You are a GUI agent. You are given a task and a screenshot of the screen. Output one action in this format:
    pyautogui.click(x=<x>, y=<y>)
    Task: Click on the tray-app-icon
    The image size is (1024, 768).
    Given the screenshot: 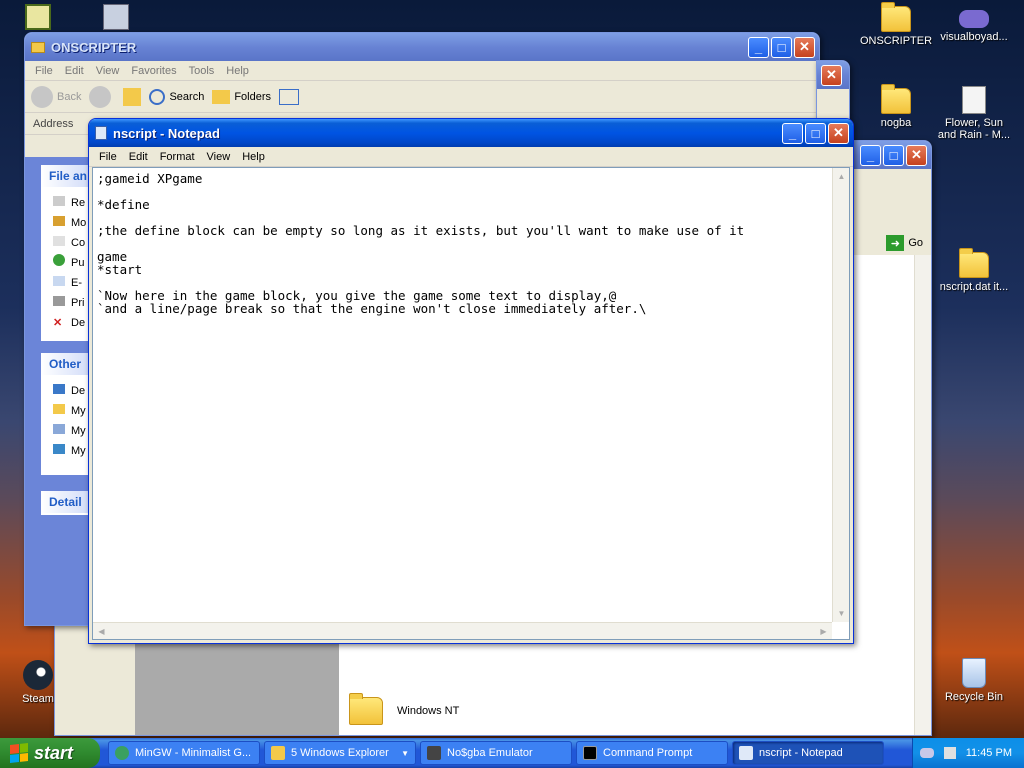 What is the action you would take?
    pyautogui.click(x=926, y=753)
    